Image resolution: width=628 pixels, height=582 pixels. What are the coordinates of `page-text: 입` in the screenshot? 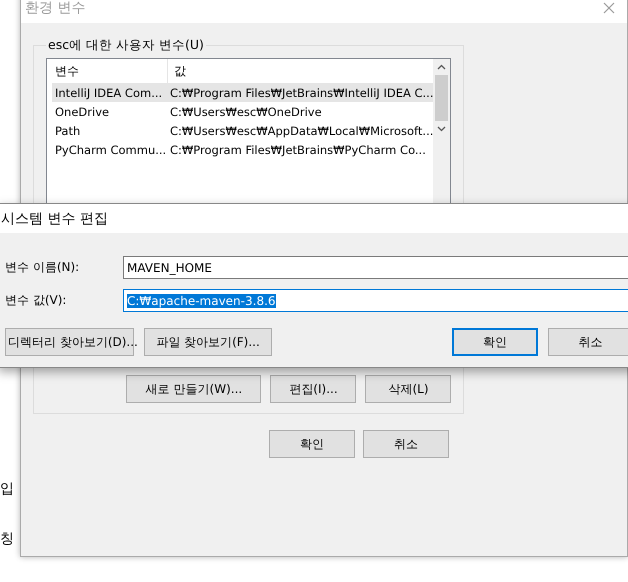 It's located at (7, 489).